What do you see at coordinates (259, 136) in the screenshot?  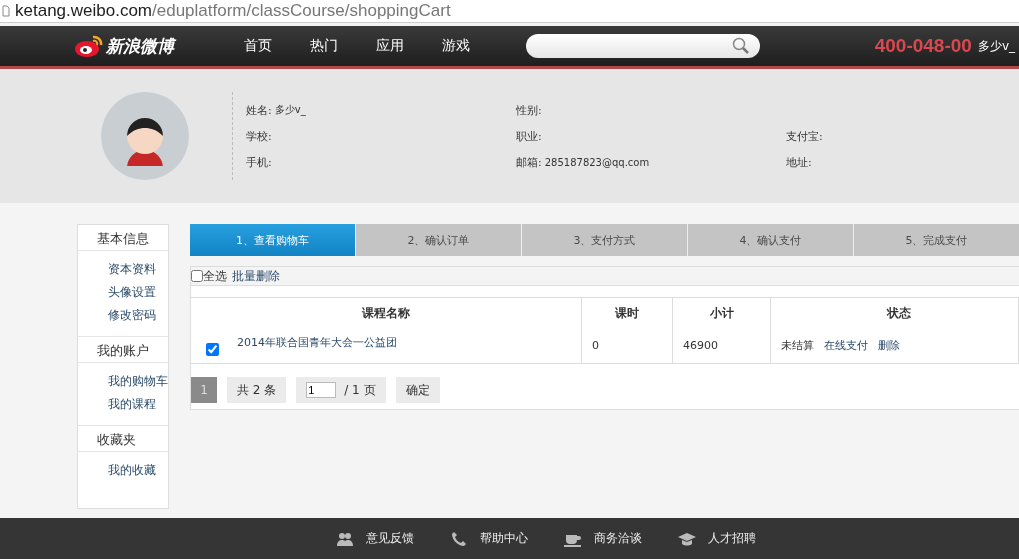 I see `field-label: 学校:` at bounding box center [259, 136].